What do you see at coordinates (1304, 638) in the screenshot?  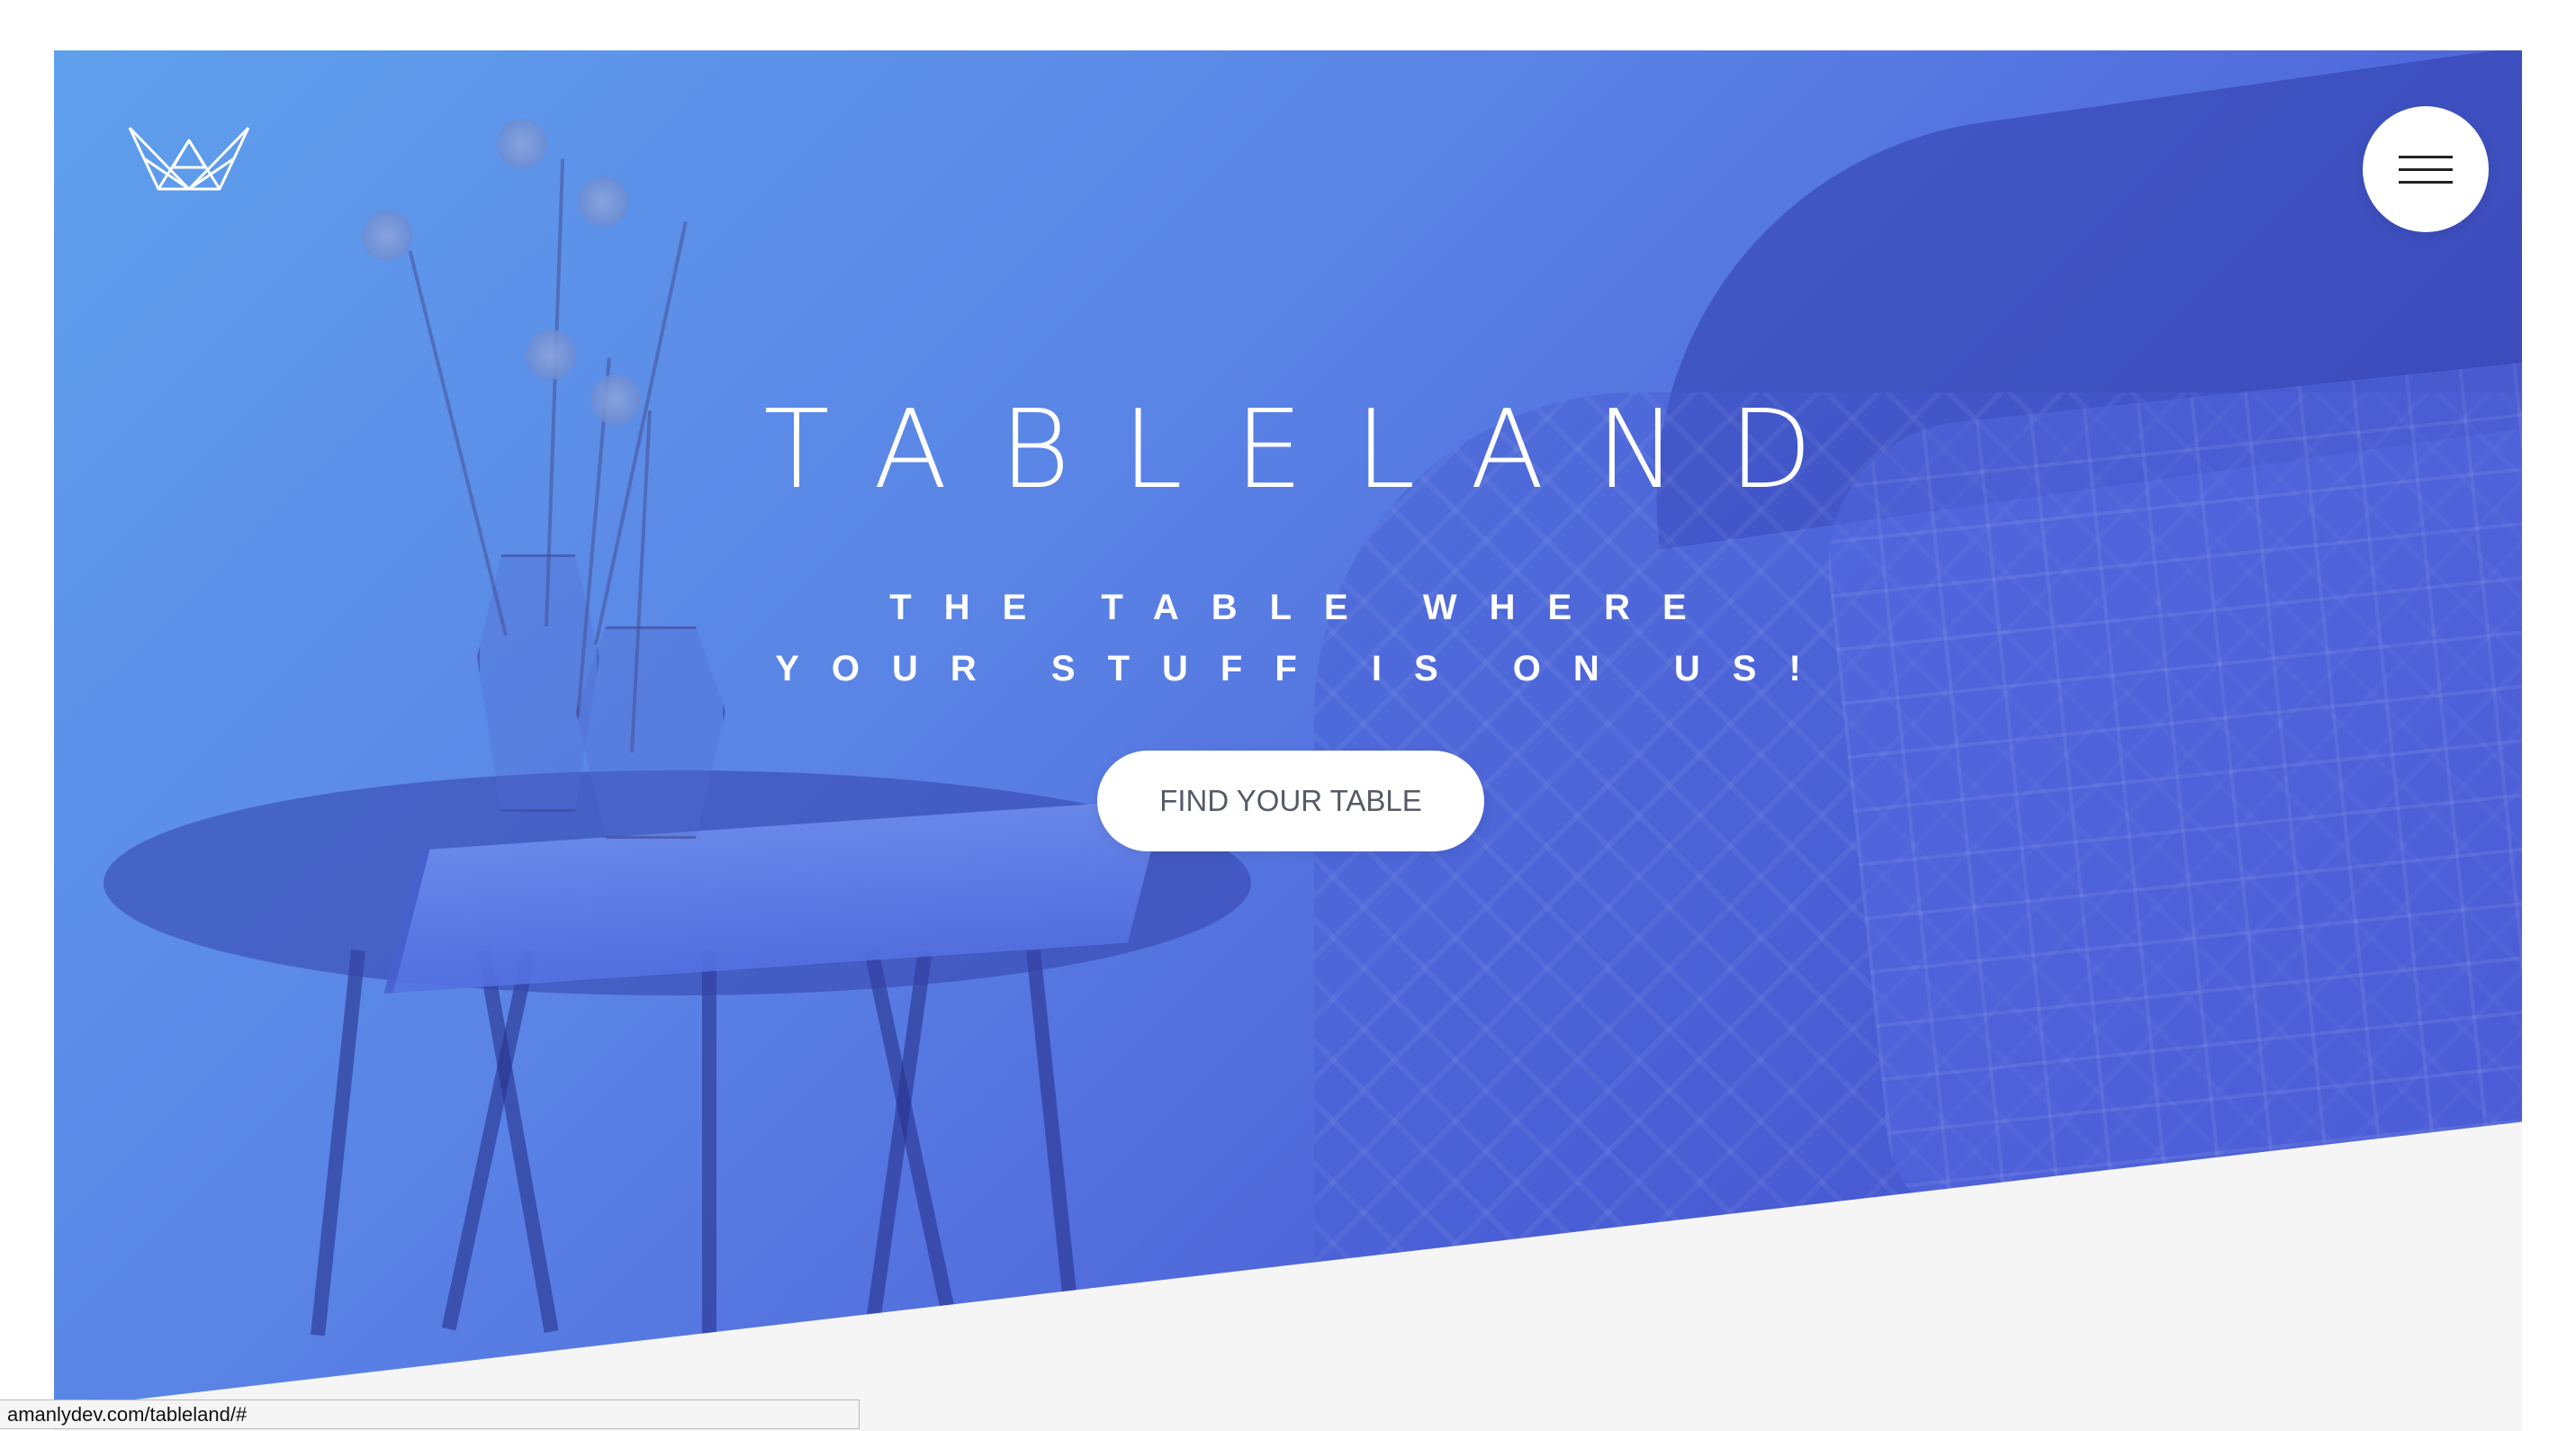 I see `hero-tagline: THE TABLE WHERE YOUR STUFF IS ON US!` at bounding box center [1304, 638].